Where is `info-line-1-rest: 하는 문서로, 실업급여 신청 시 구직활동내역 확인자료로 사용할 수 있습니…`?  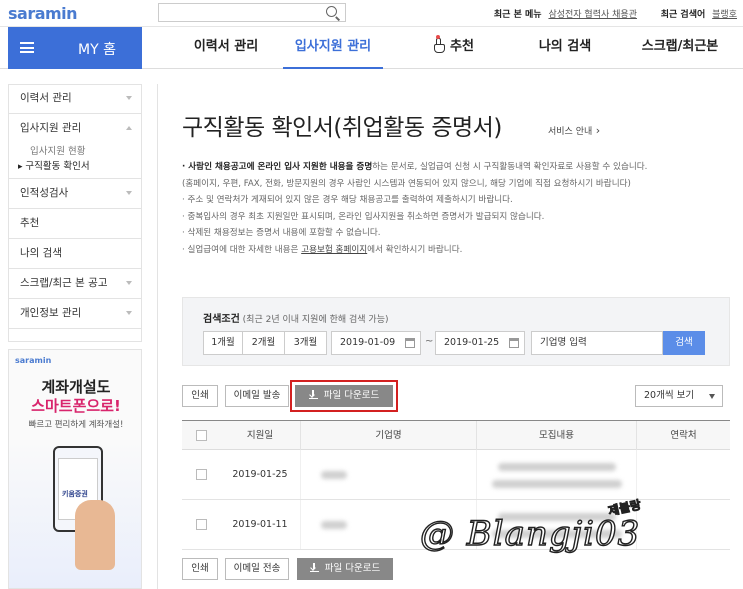 info-line-1-rest: 하는 문서로, 실업급여 신청 시 구직활동내역 확인자료로 사용할 수 있습니… is located at coordinates (510, 167).